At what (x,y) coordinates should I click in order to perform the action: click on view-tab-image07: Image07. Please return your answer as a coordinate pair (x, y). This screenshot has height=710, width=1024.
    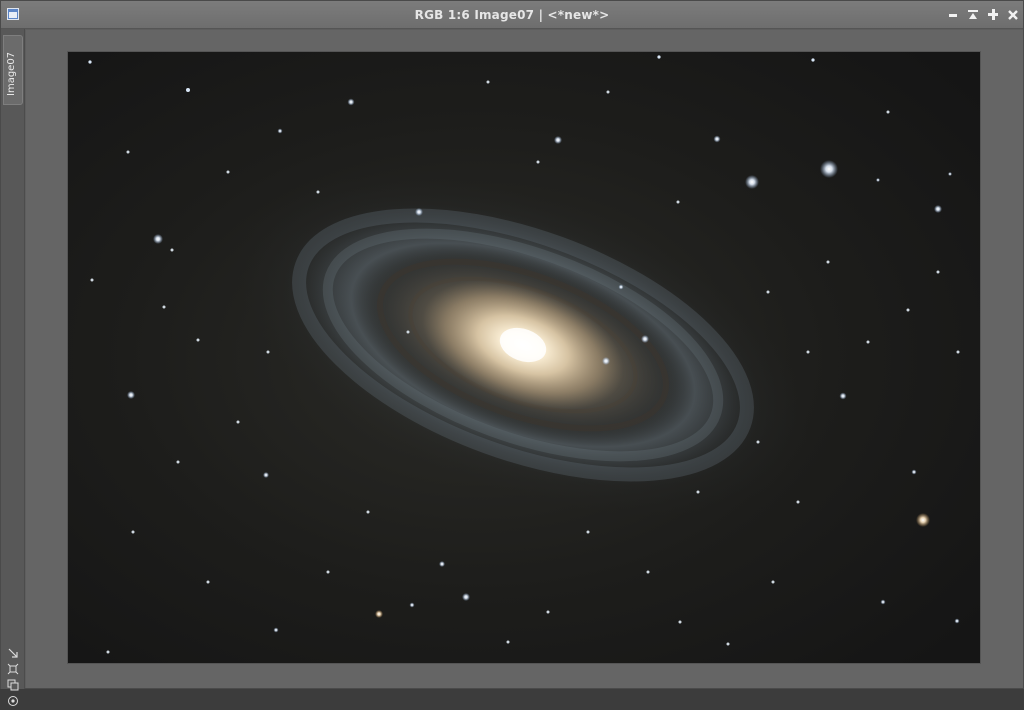
    Looking at the image, I should click on (13, 70).